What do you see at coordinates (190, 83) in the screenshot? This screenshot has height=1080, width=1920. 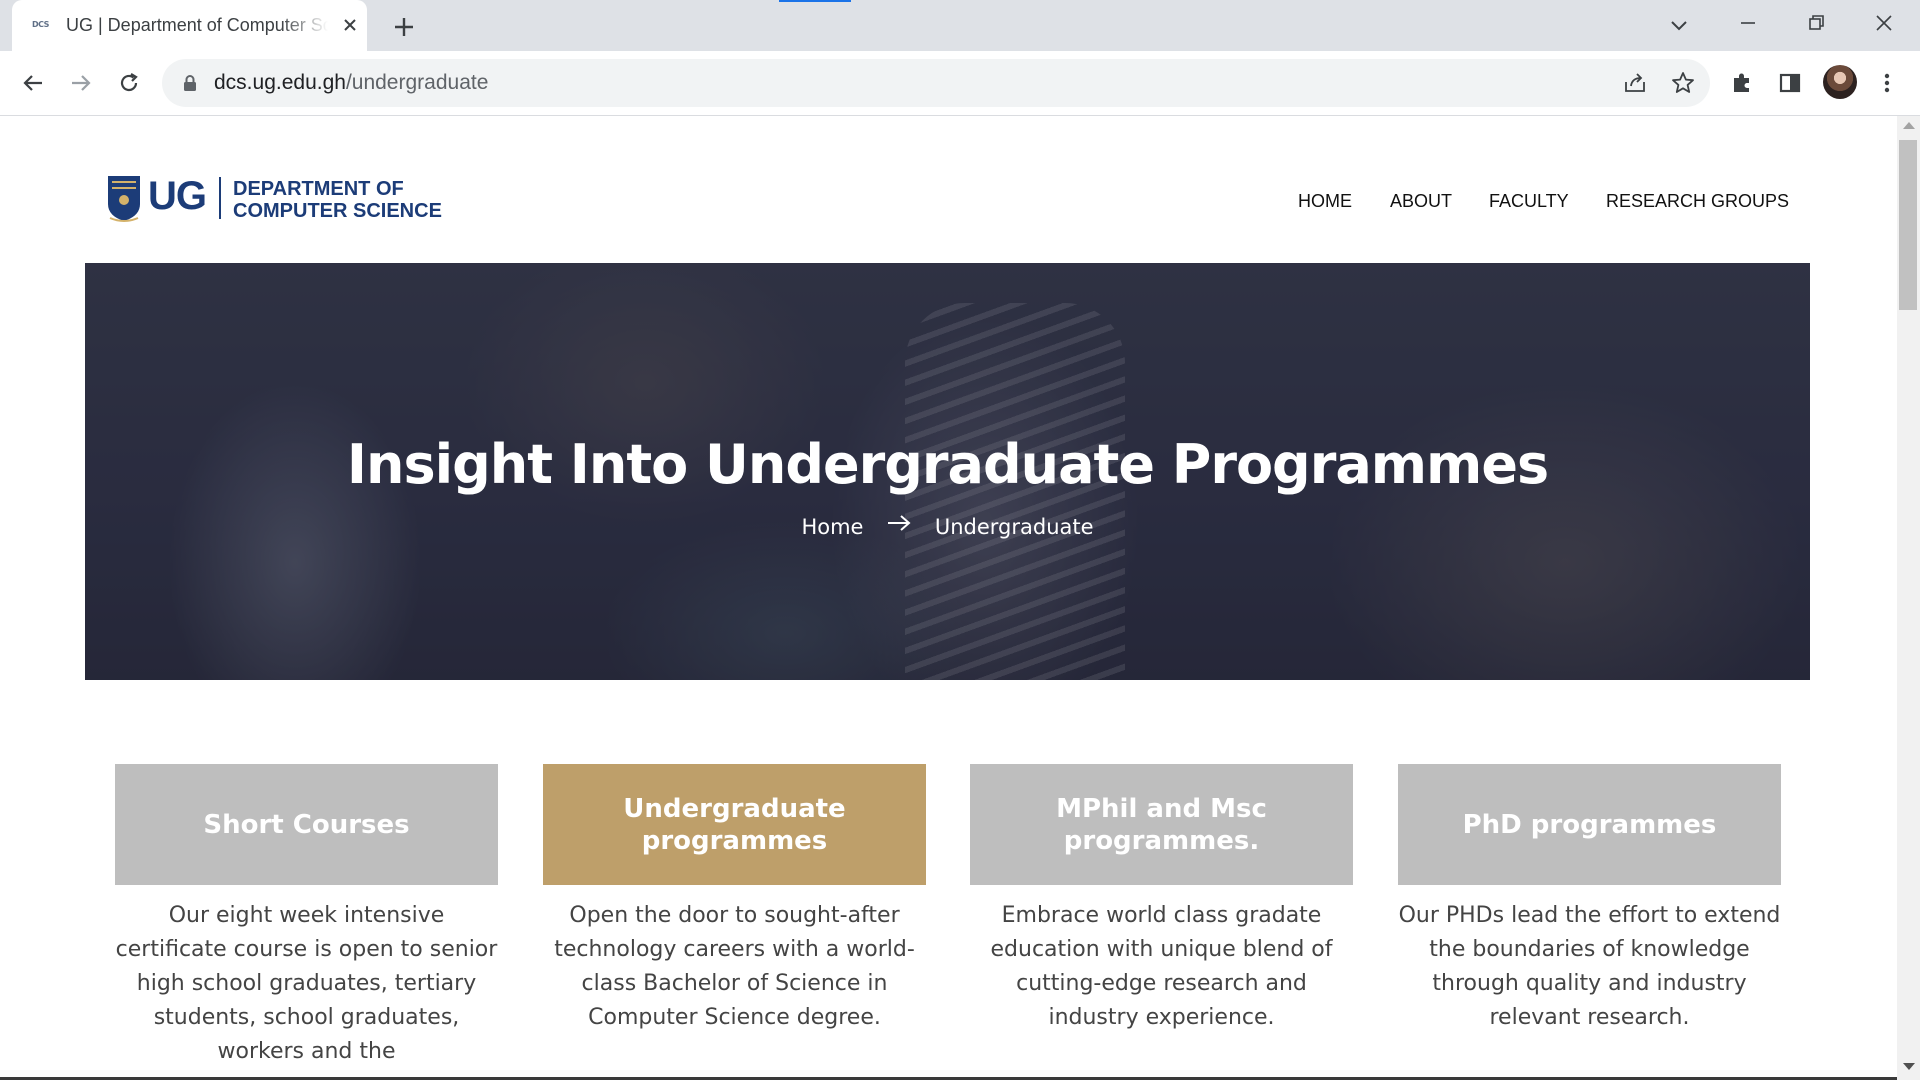 I see `lock-icon` at bounding box center [190, 83].